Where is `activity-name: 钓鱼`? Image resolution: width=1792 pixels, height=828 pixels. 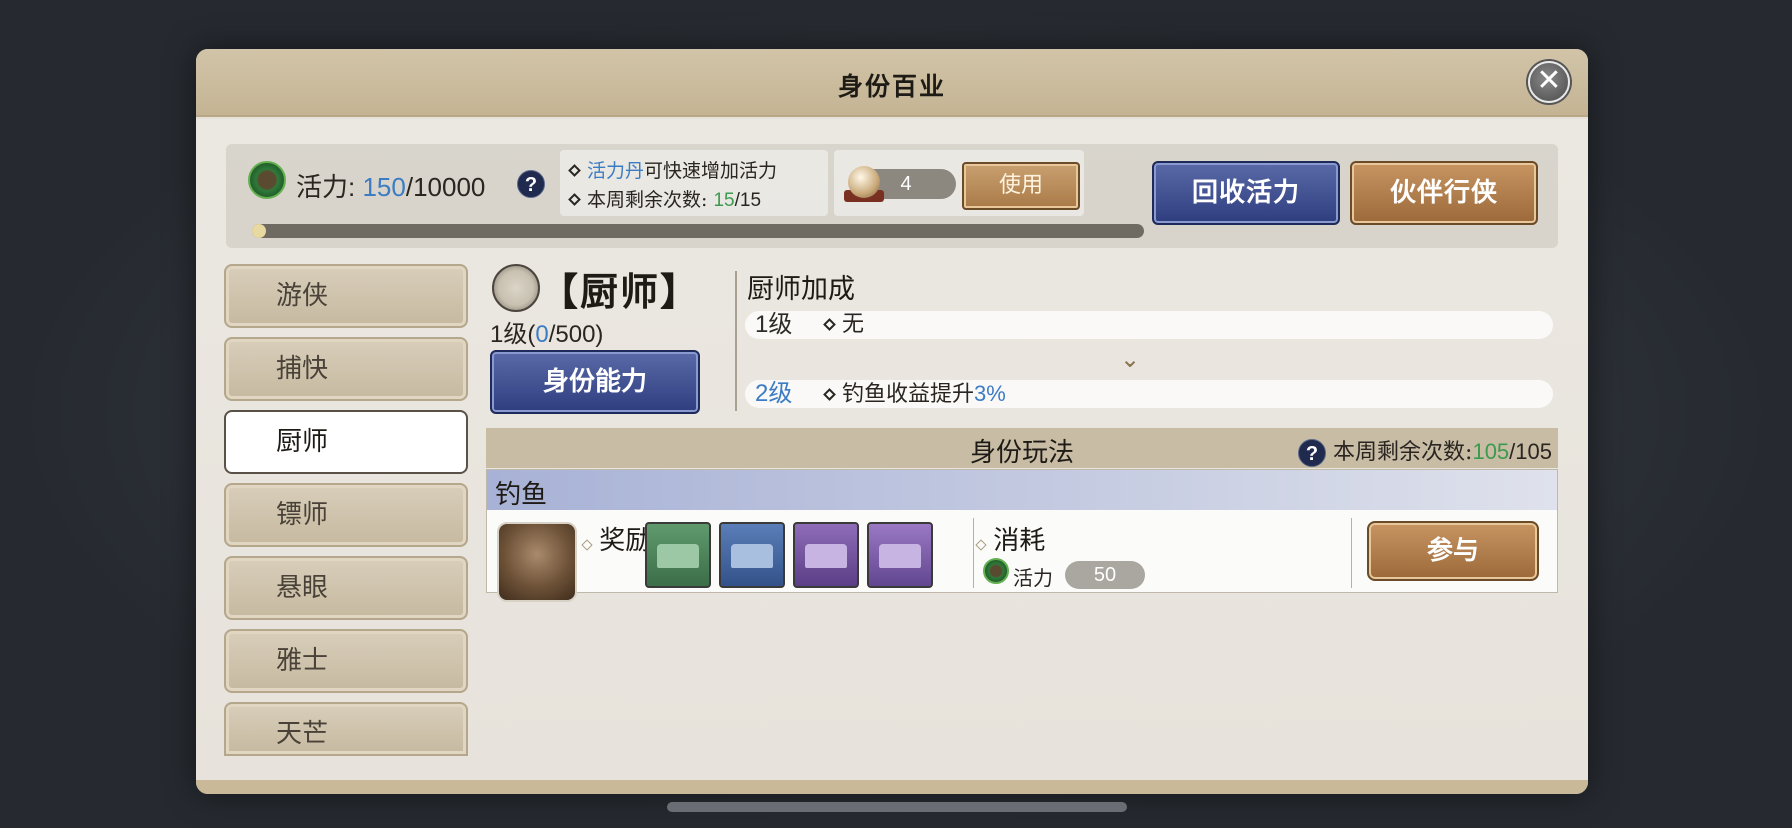
activity-name: 钓鱼 is located at coordinates (521, 495).